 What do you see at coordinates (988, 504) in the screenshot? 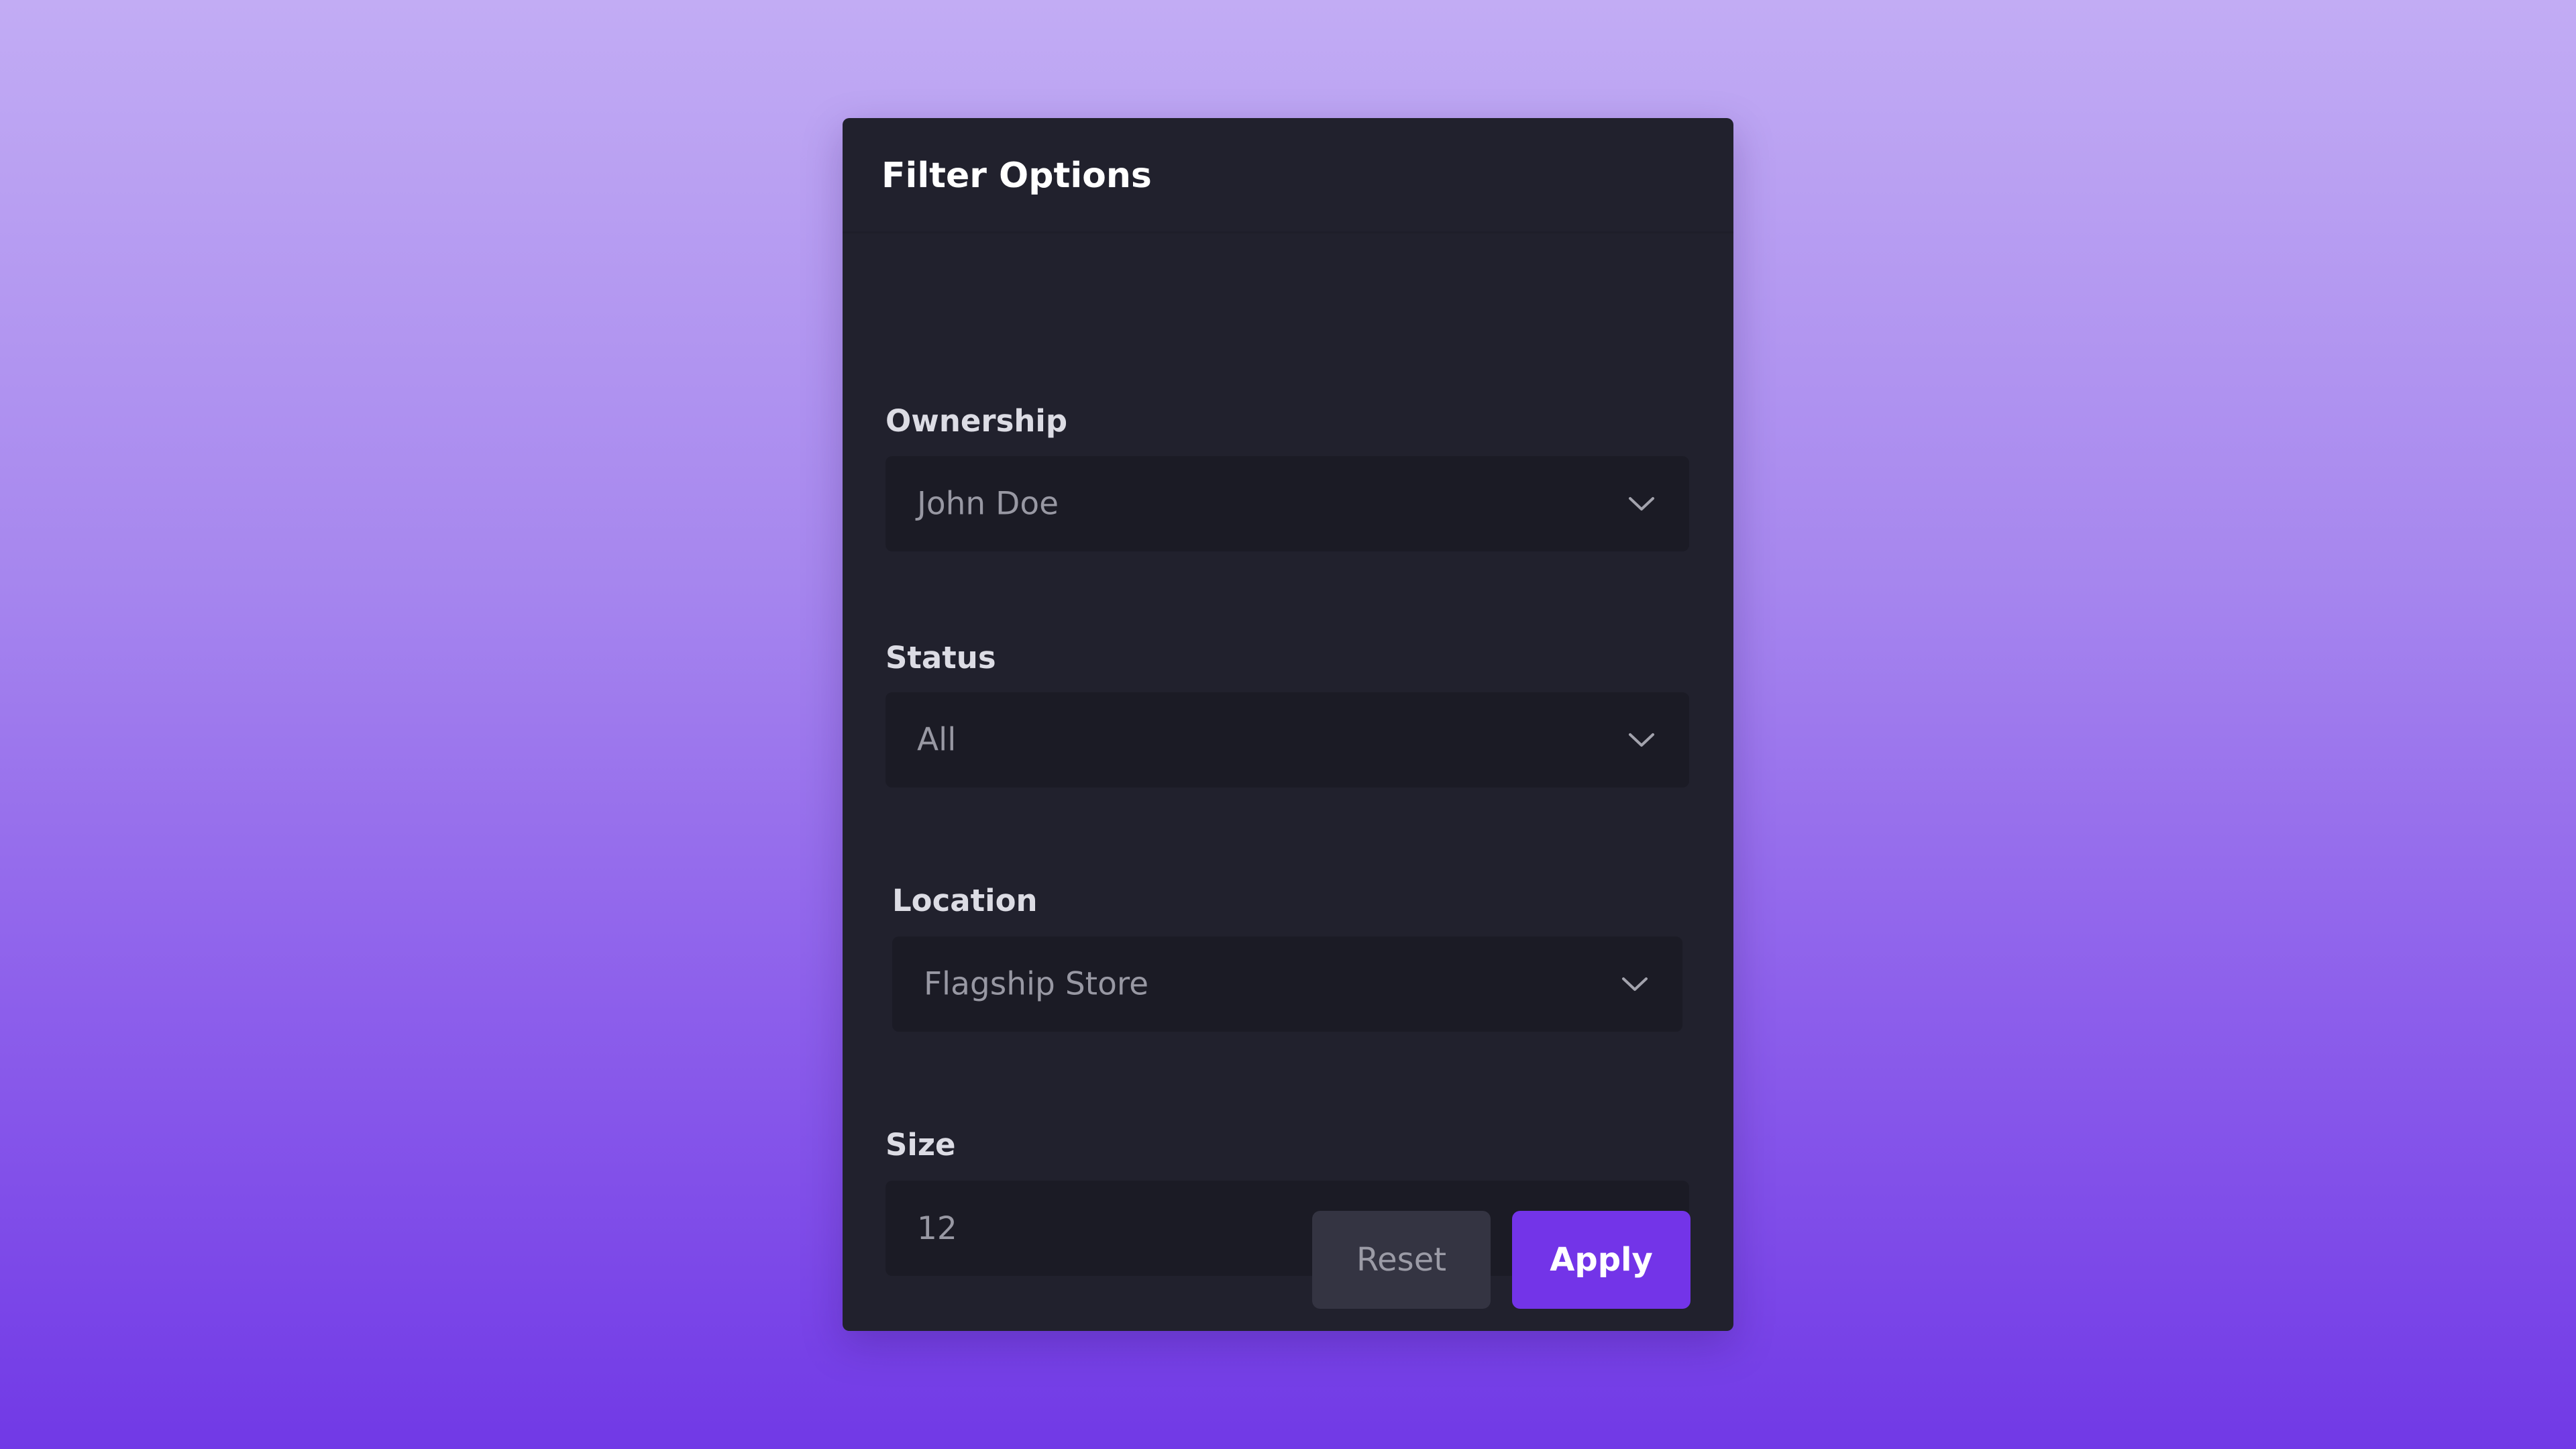
I see `ownership-select-value: John Doe` at bounding box center [988, 504].